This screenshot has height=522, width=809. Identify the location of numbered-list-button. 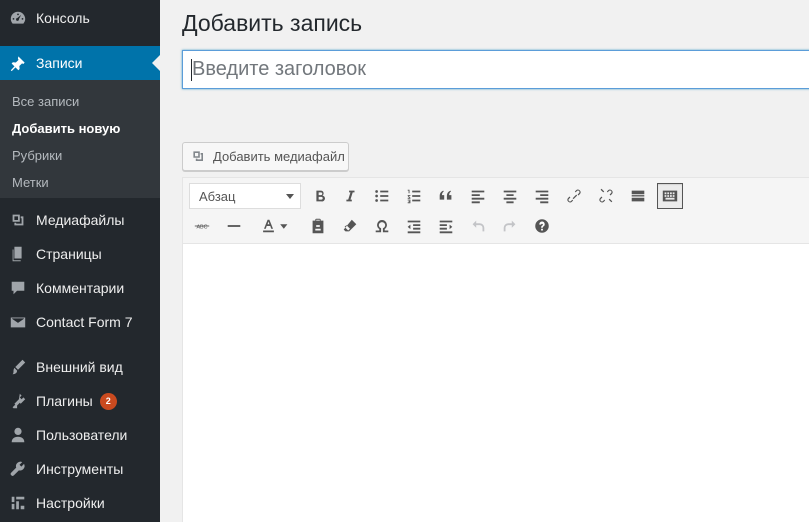
(414, 196).